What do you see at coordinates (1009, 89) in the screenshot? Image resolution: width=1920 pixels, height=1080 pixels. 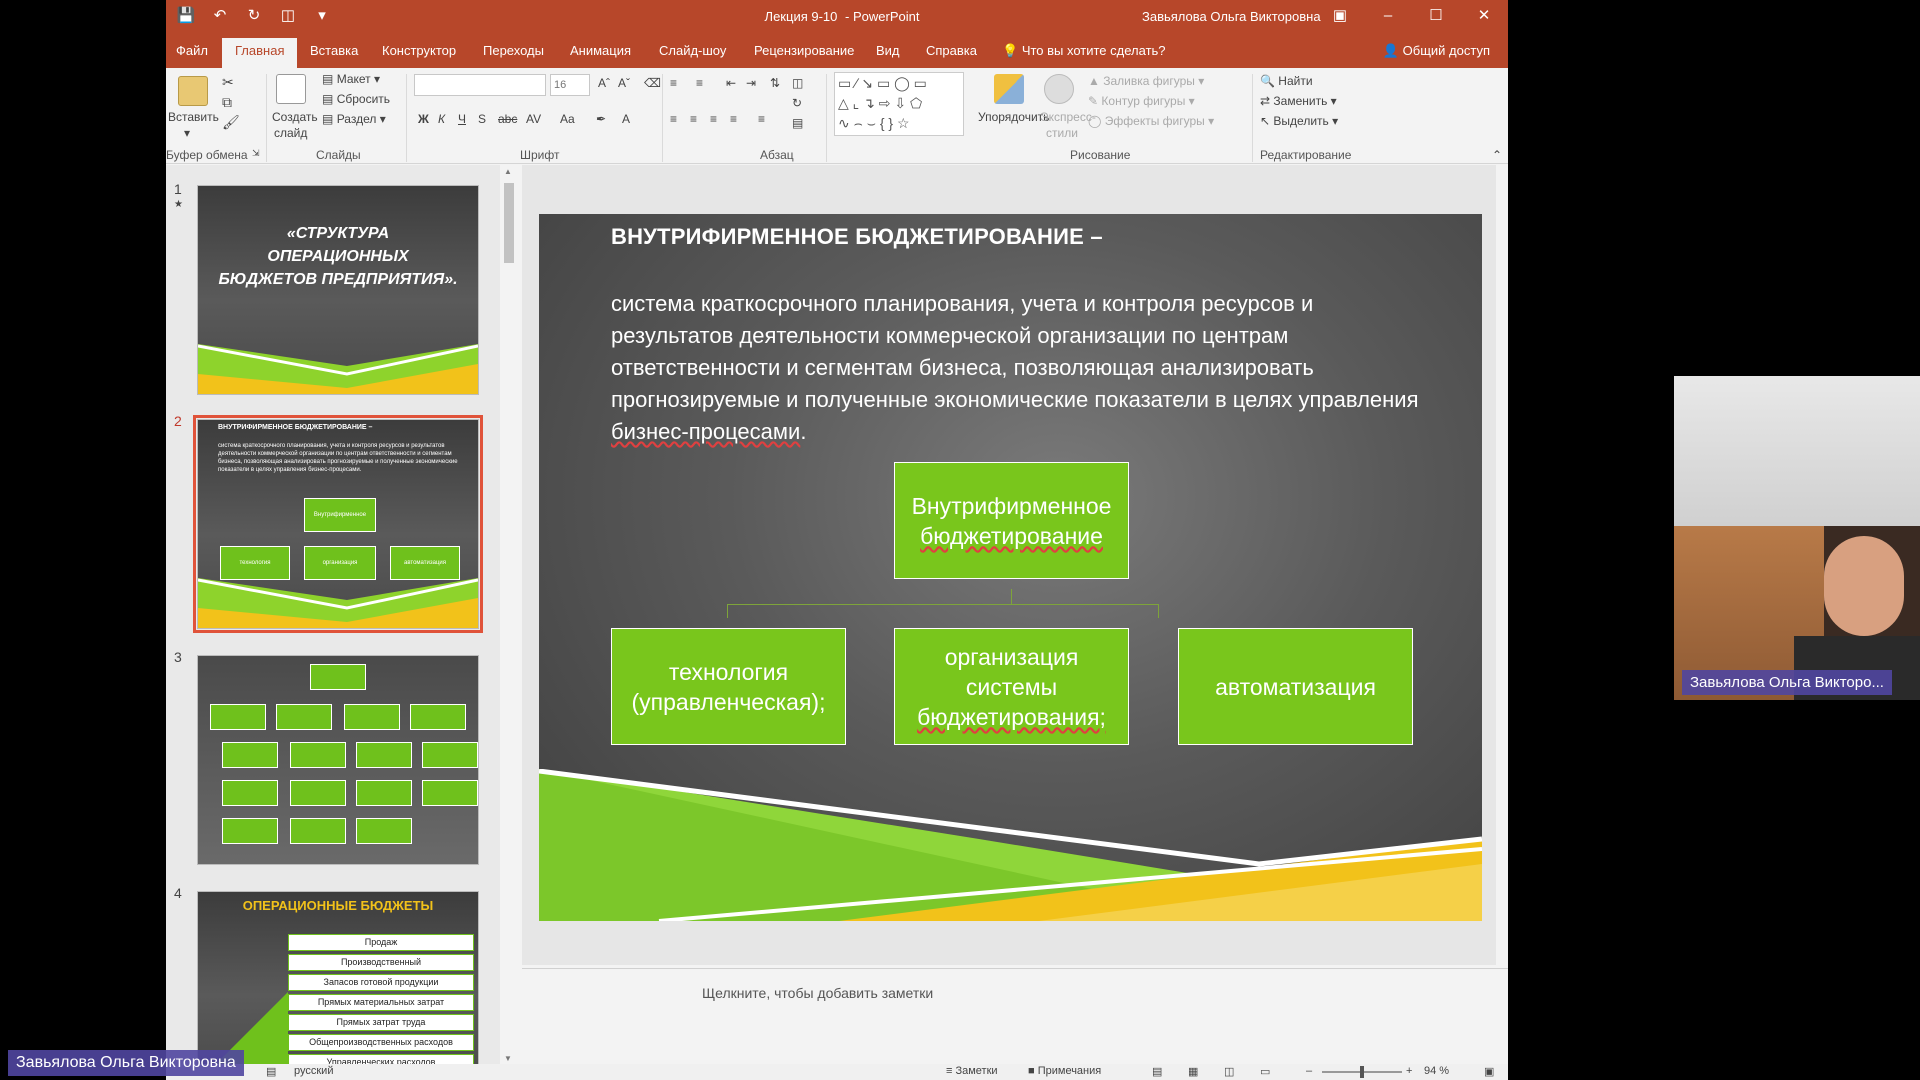 I see `arrange-icon` at bounding box center [1009, 89].